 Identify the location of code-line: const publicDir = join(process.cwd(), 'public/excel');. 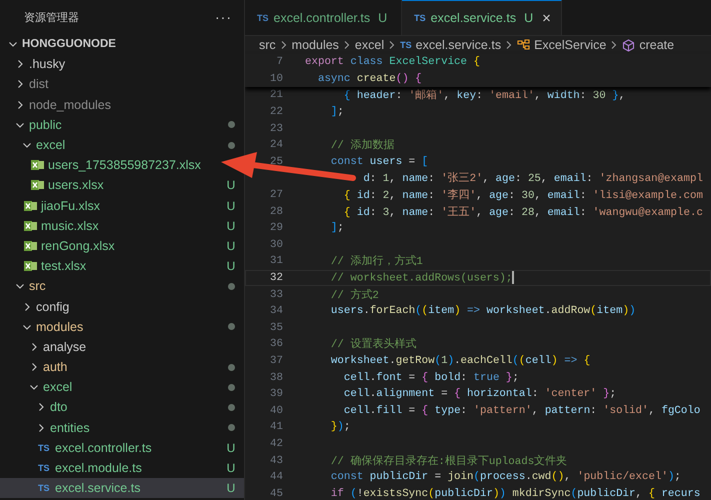
(505, 477).